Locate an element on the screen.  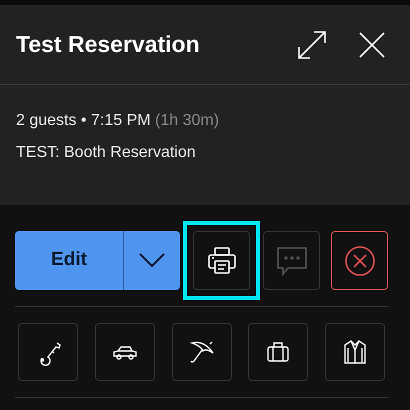
cancel-icon is located at coordinates (359, 261).